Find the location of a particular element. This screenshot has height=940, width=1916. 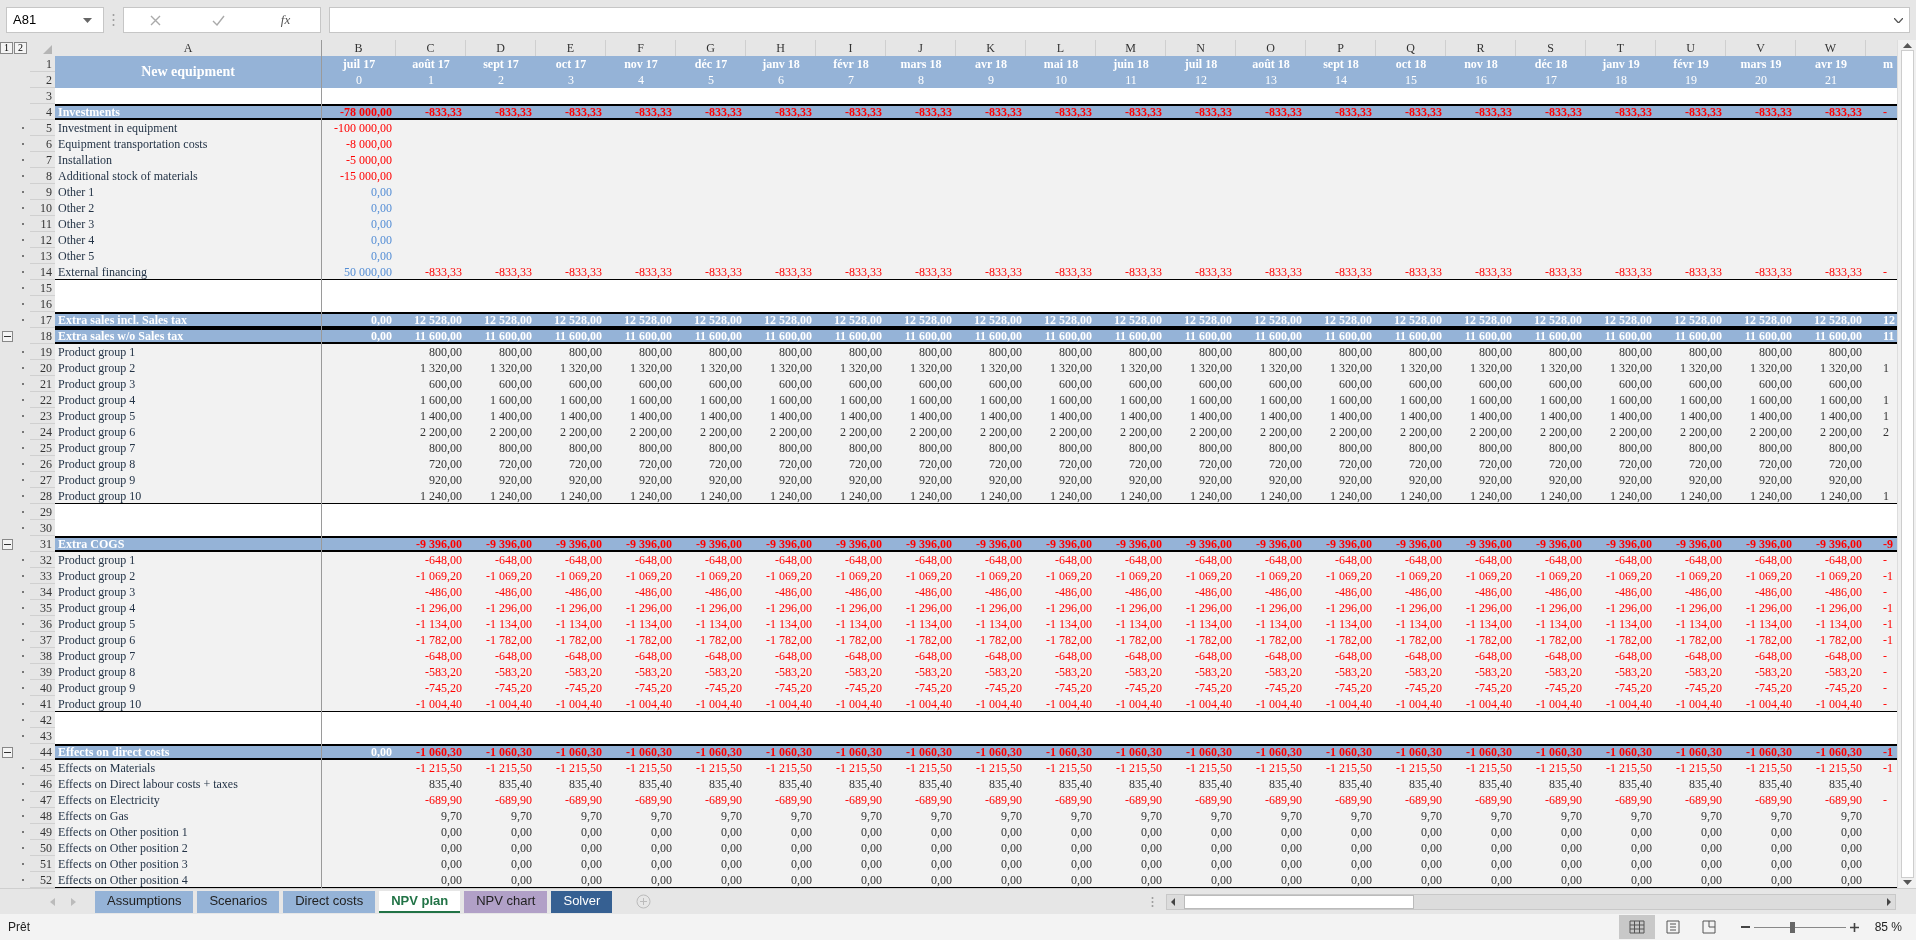

value-cell-text: - is located at coordinates (1885, 656).